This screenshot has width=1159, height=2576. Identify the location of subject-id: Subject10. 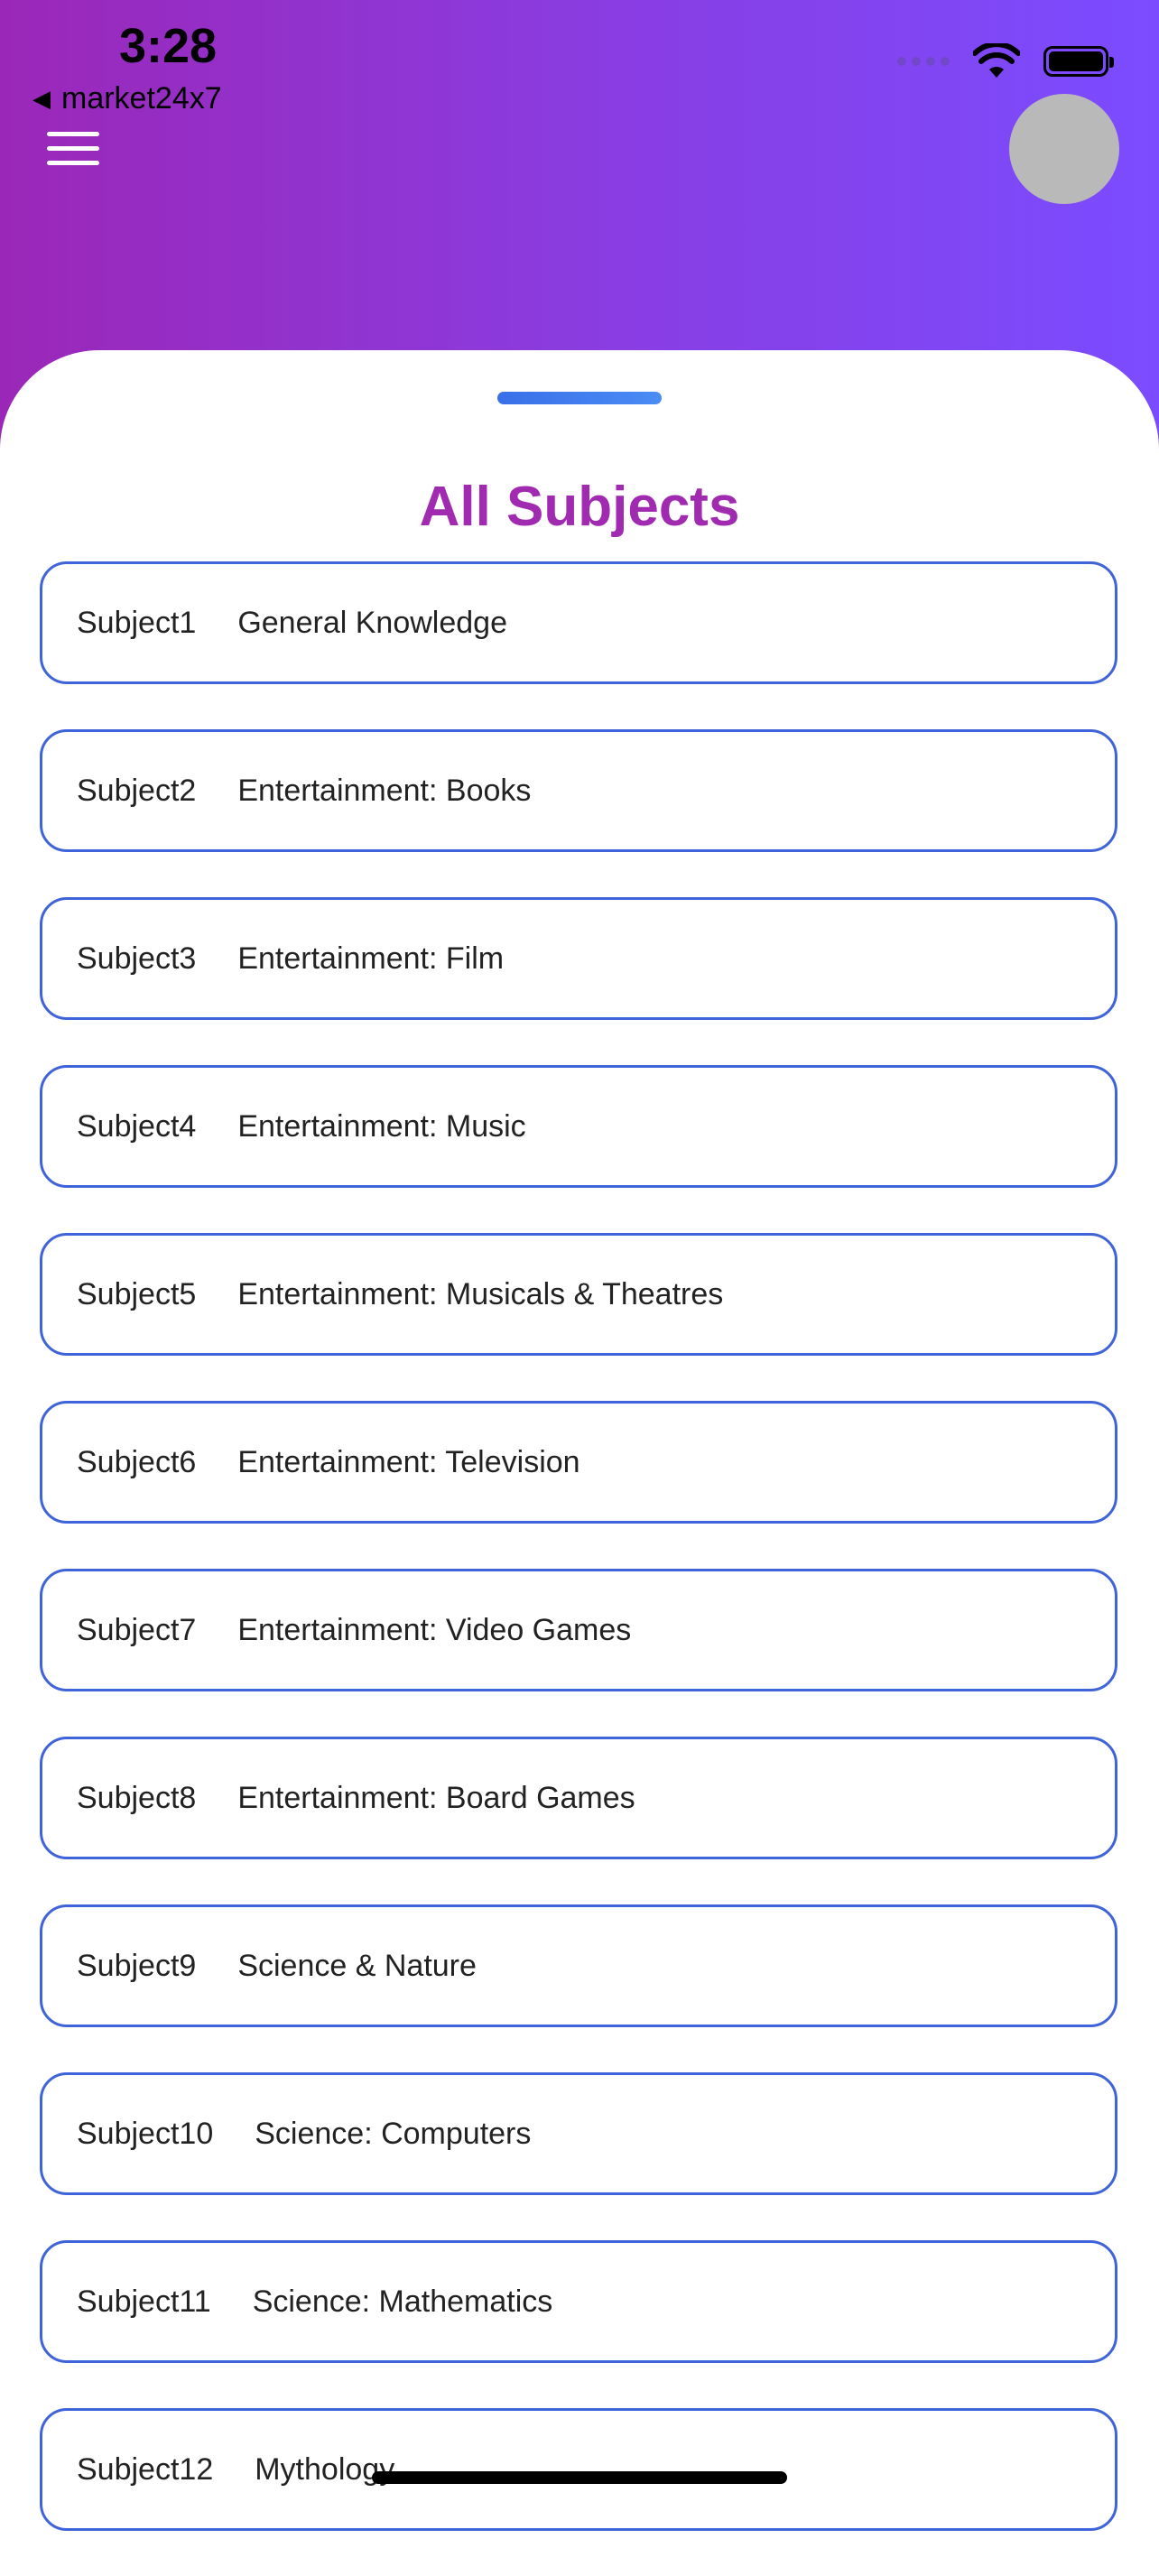
(145, 2133).